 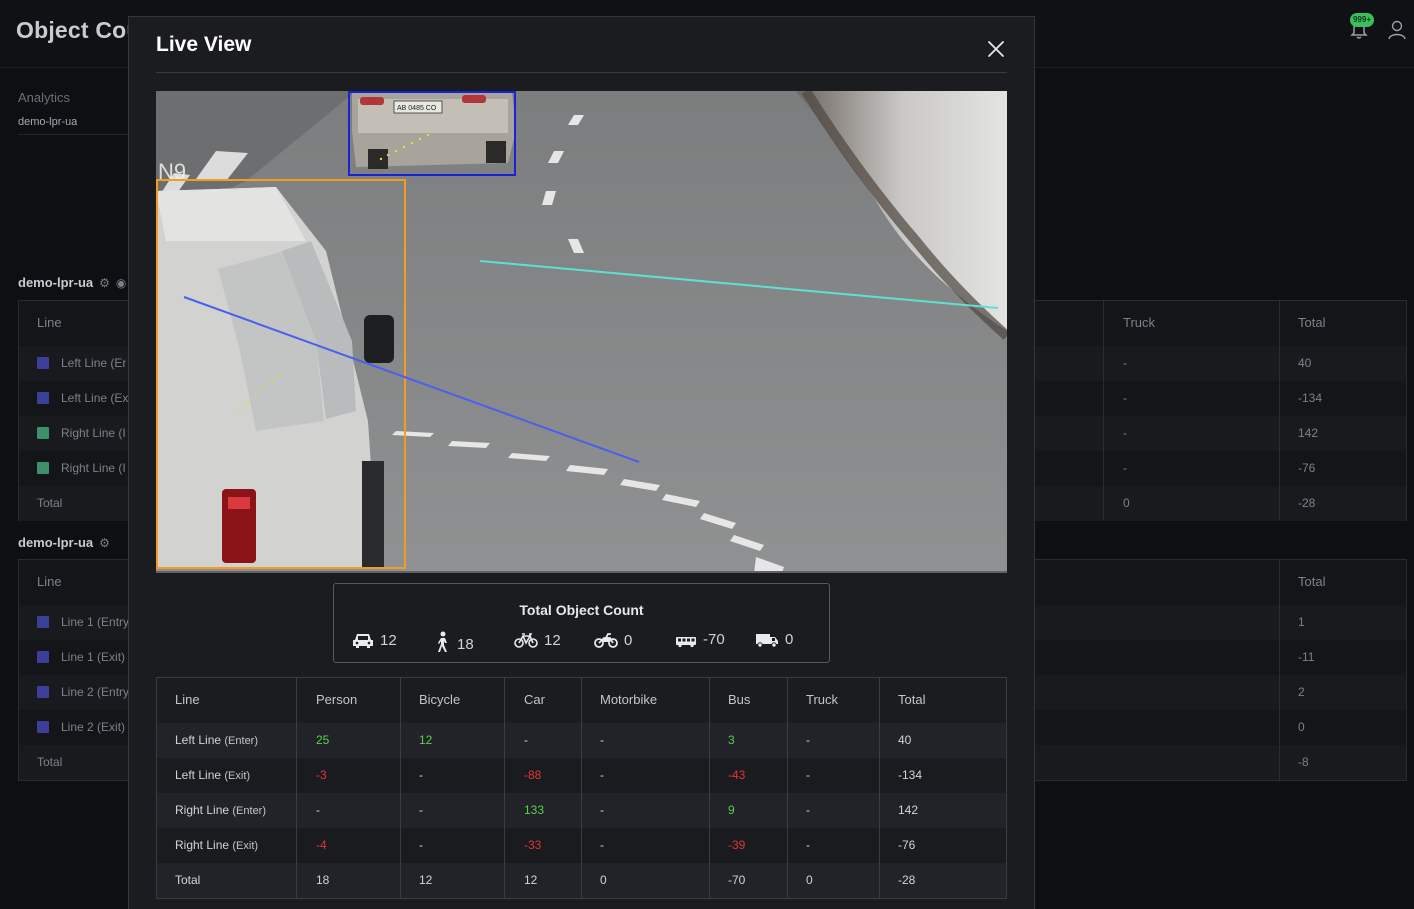 I want to click on count-motorbike: 0, so click(x=613, y=641).